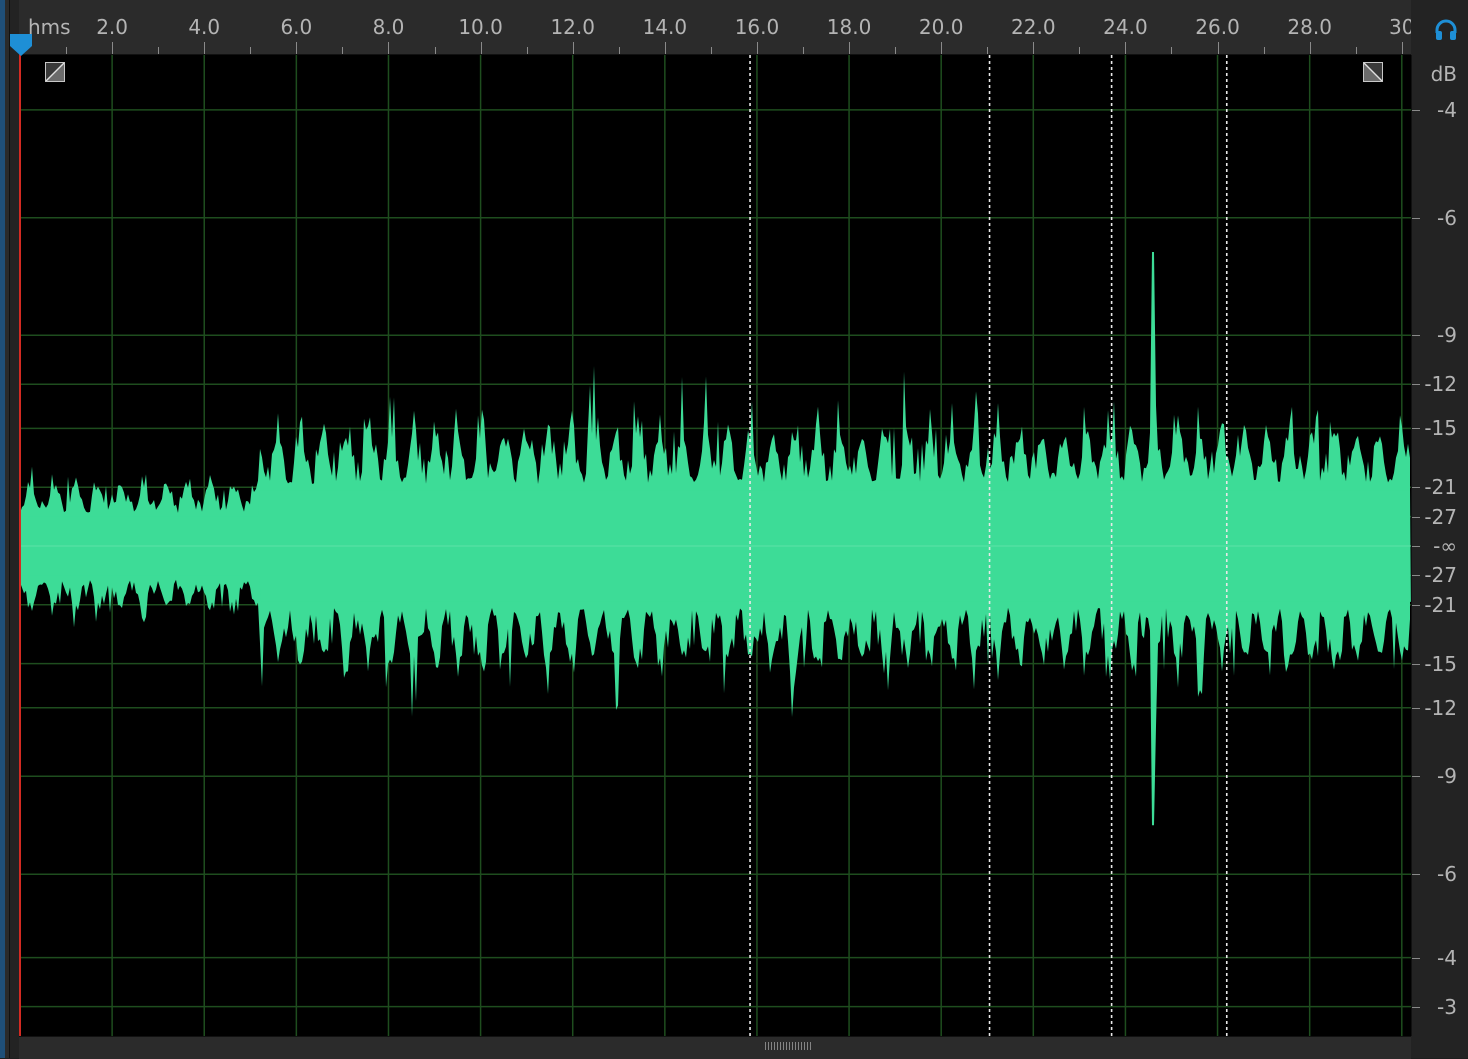  Describe the element at coordinates (1309, 27) in the screenshot. I see `ruler-label: 28.0` at that location.